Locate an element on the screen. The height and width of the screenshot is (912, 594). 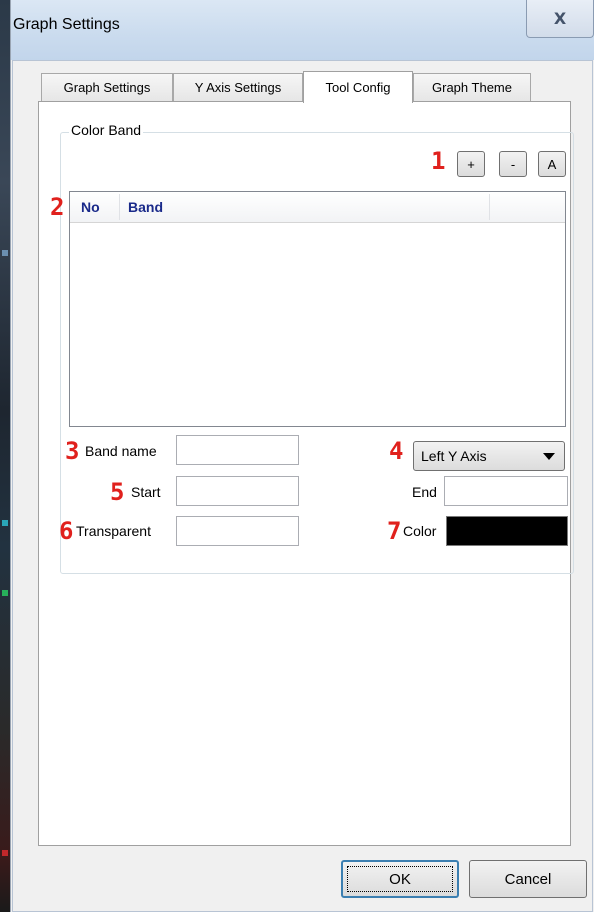
annotation-2: 2 is located at coordinates (57, 207).